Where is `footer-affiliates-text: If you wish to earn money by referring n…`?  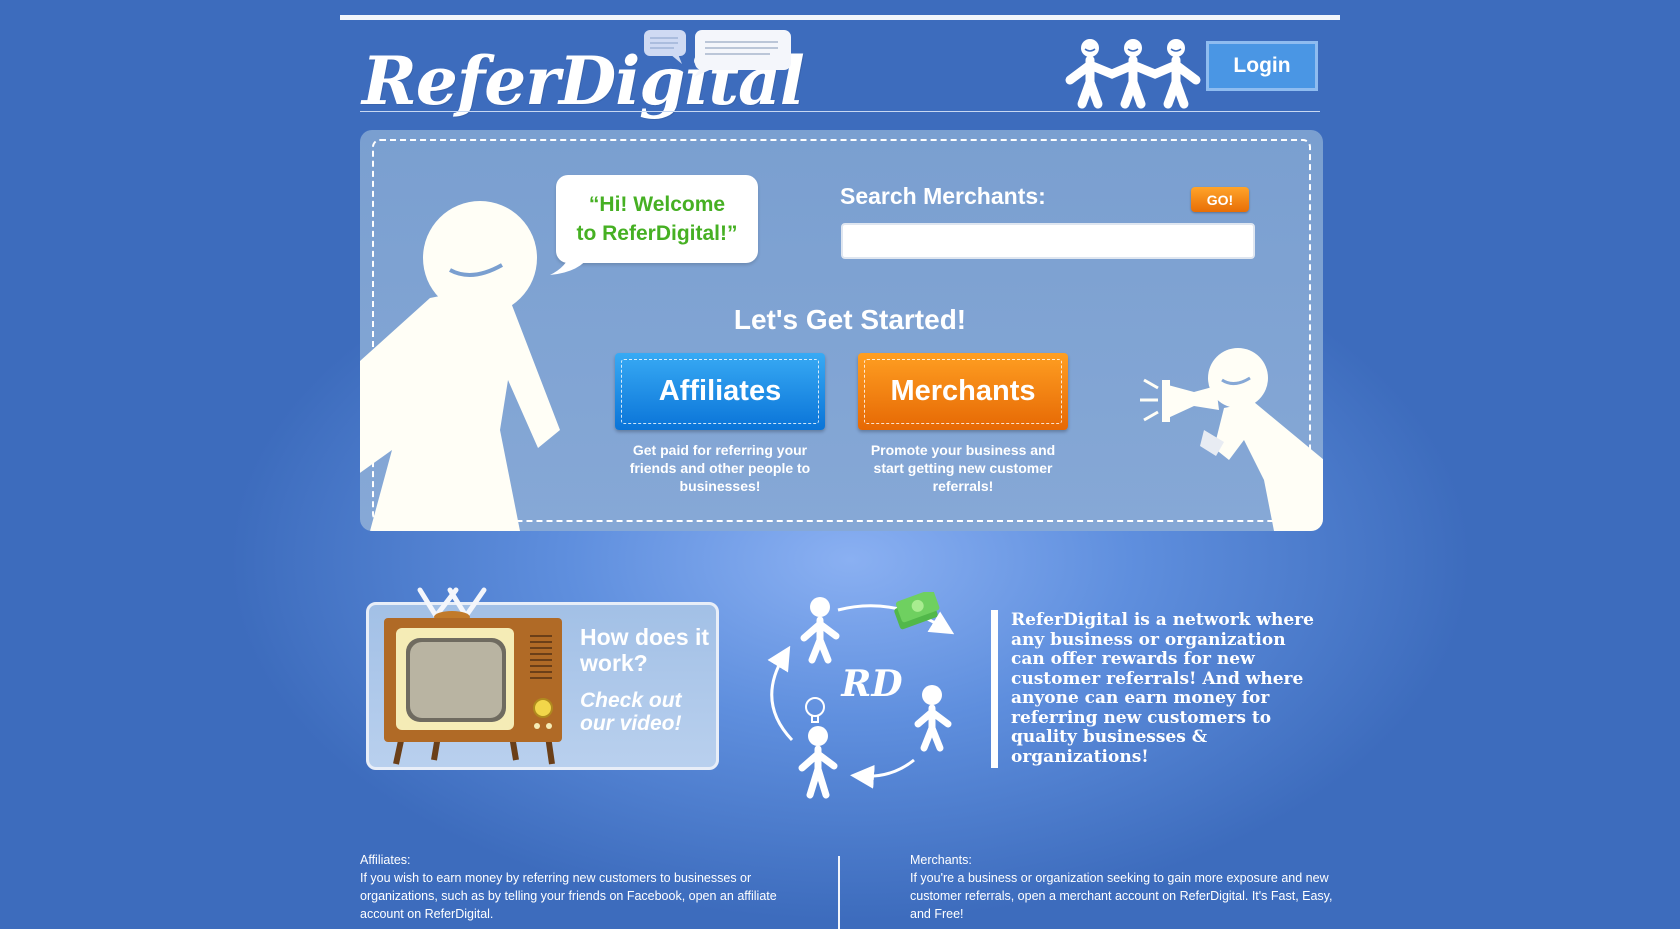
footer-affiliates-text: If you wish to earn money by referring n… is located at coordinates (568, 896).